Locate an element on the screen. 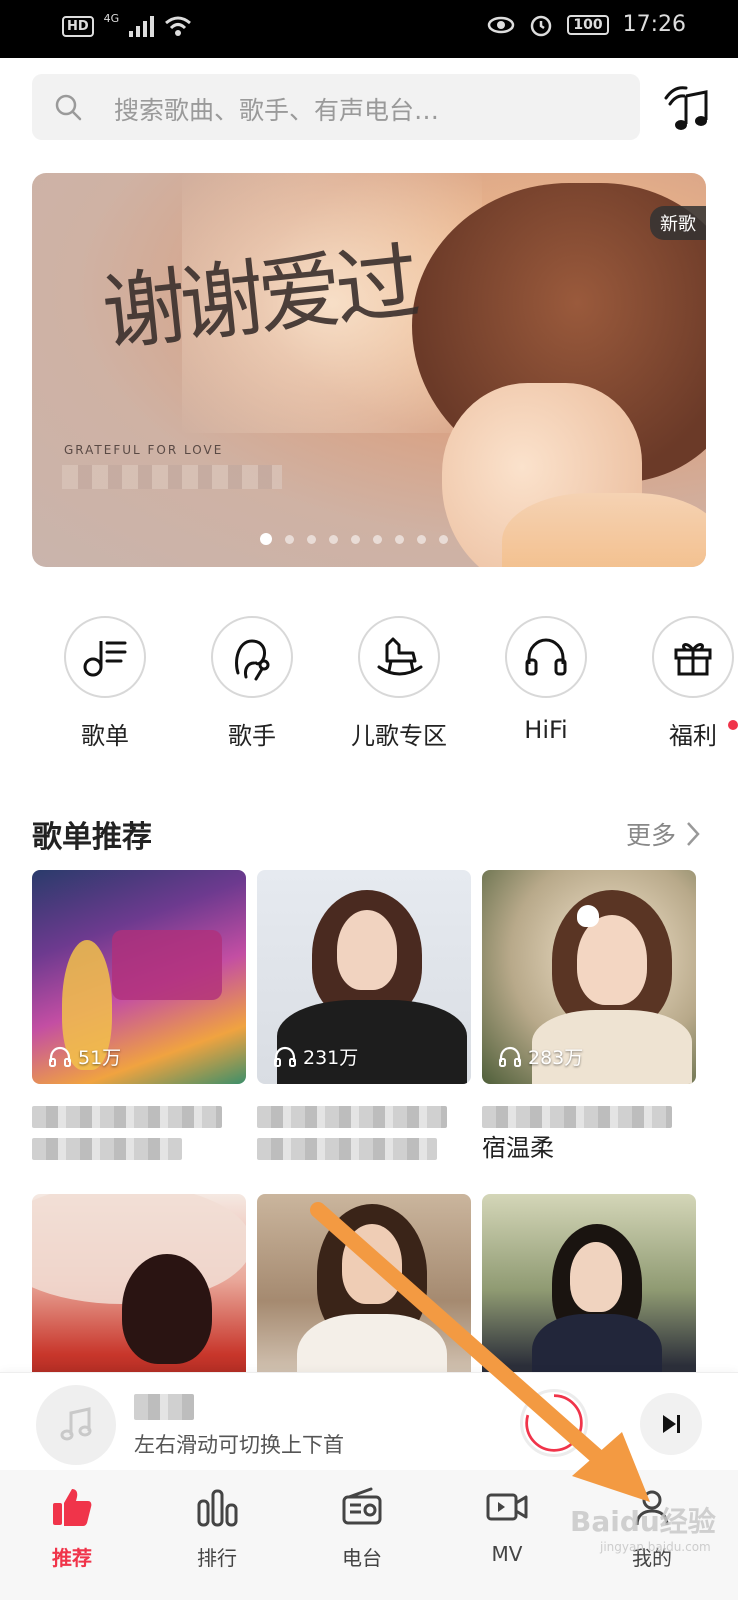 The width and height of the screenshot is (738, 1600). playlist-card: 231万 is located at coordinates (364, 1017).